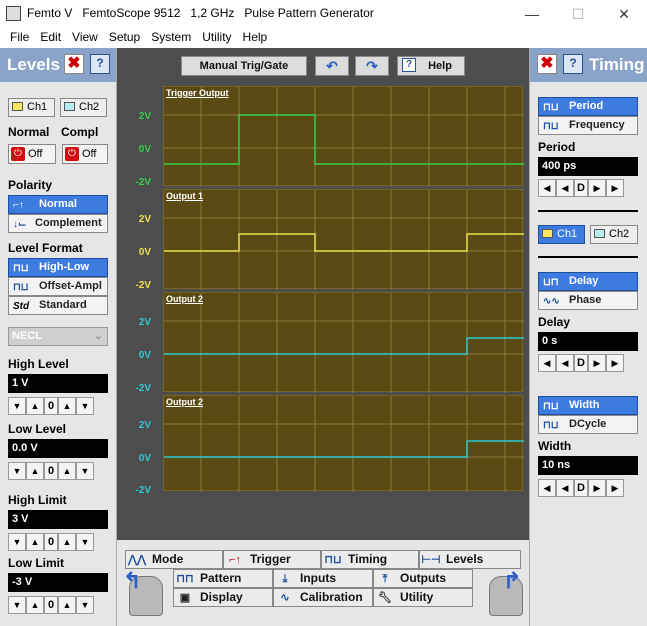  Describe the element at coordinates (144, 425) in the screenshot. I see `y-tick: 2V` at that location.